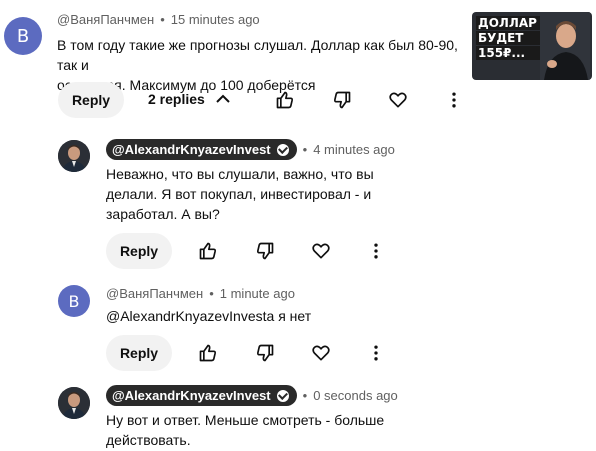 The image size is (596, 451). What do you see at coordinates (209, 316) in the screenshot?
I see `reply-text-line: @AlexandrKnyazevInvesta я нет` at bounding box center [209, 316].